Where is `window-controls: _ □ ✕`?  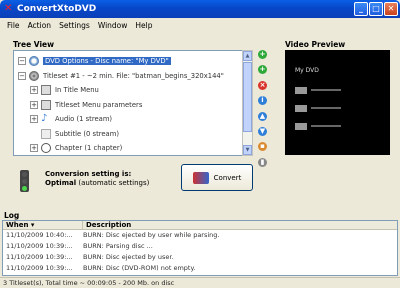 window-controls: _ □ ✕ is located at coordinates (376, 9).